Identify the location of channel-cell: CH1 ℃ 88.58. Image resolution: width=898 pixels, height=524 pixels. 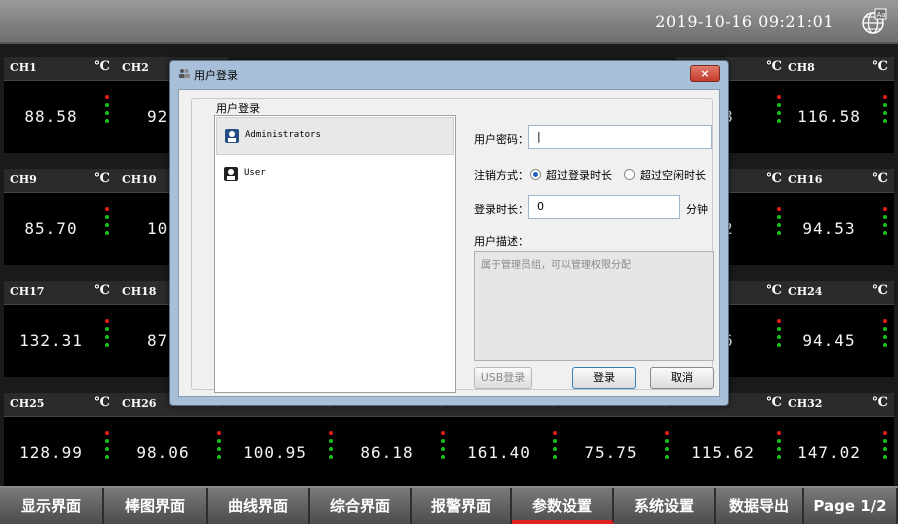
(60, 105).